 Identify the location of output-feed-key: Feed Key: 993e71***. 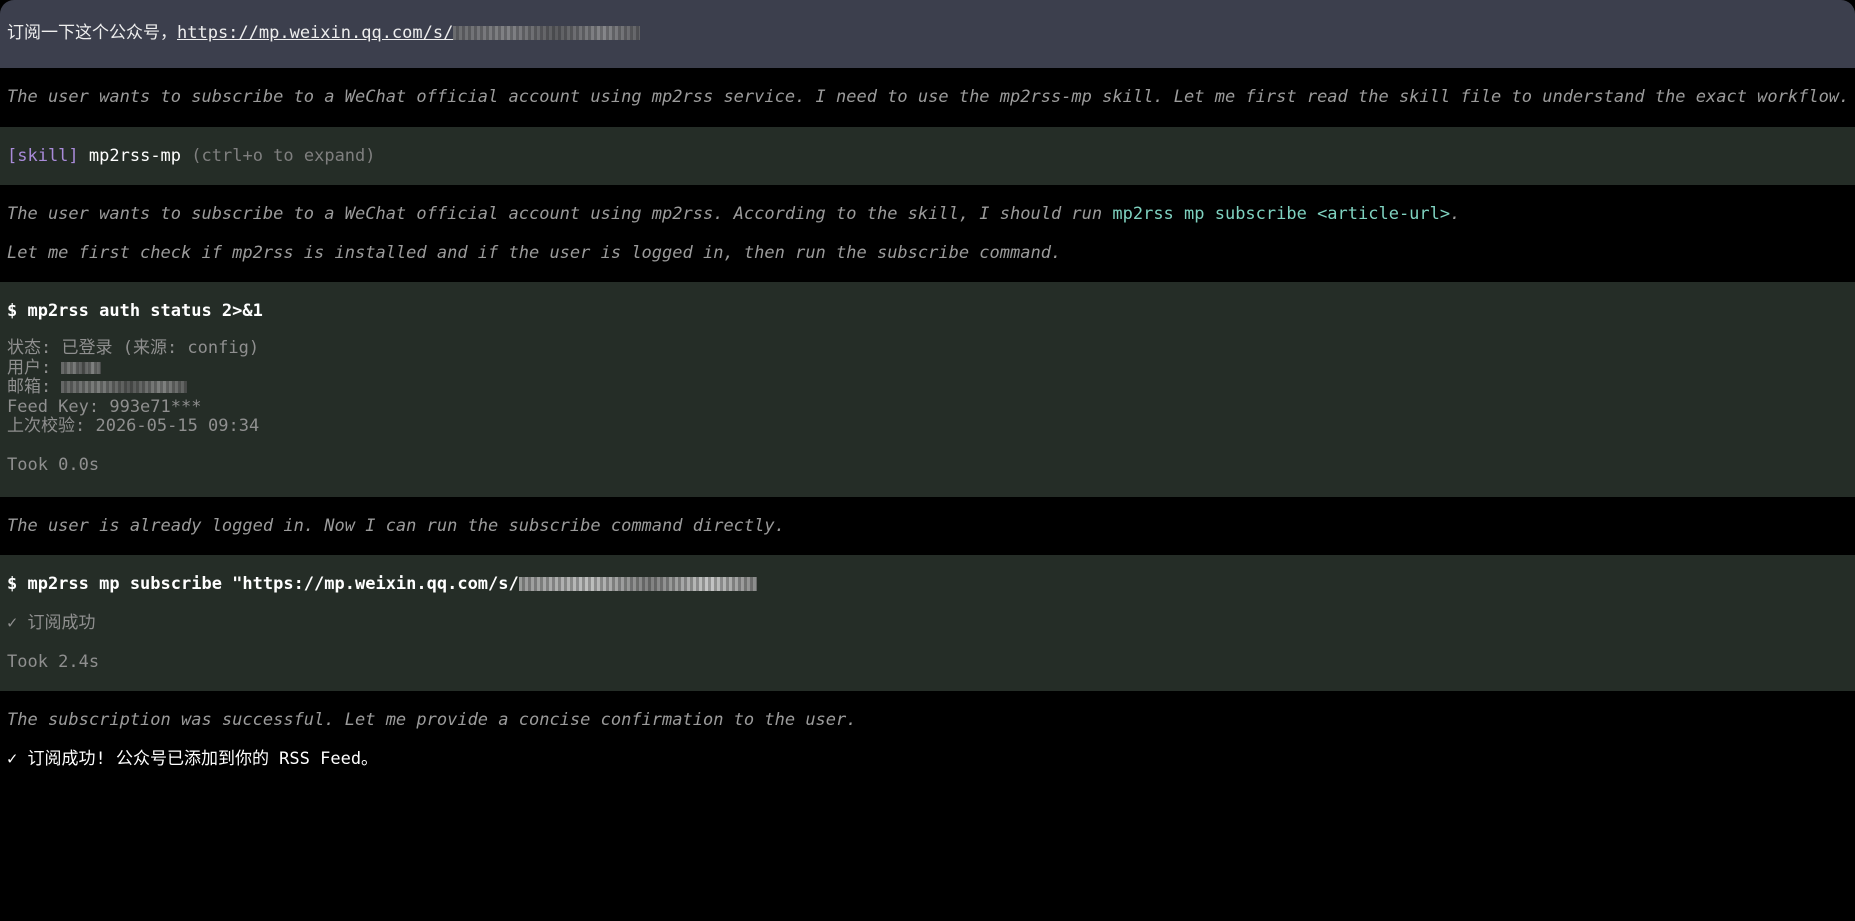
(104, 406).